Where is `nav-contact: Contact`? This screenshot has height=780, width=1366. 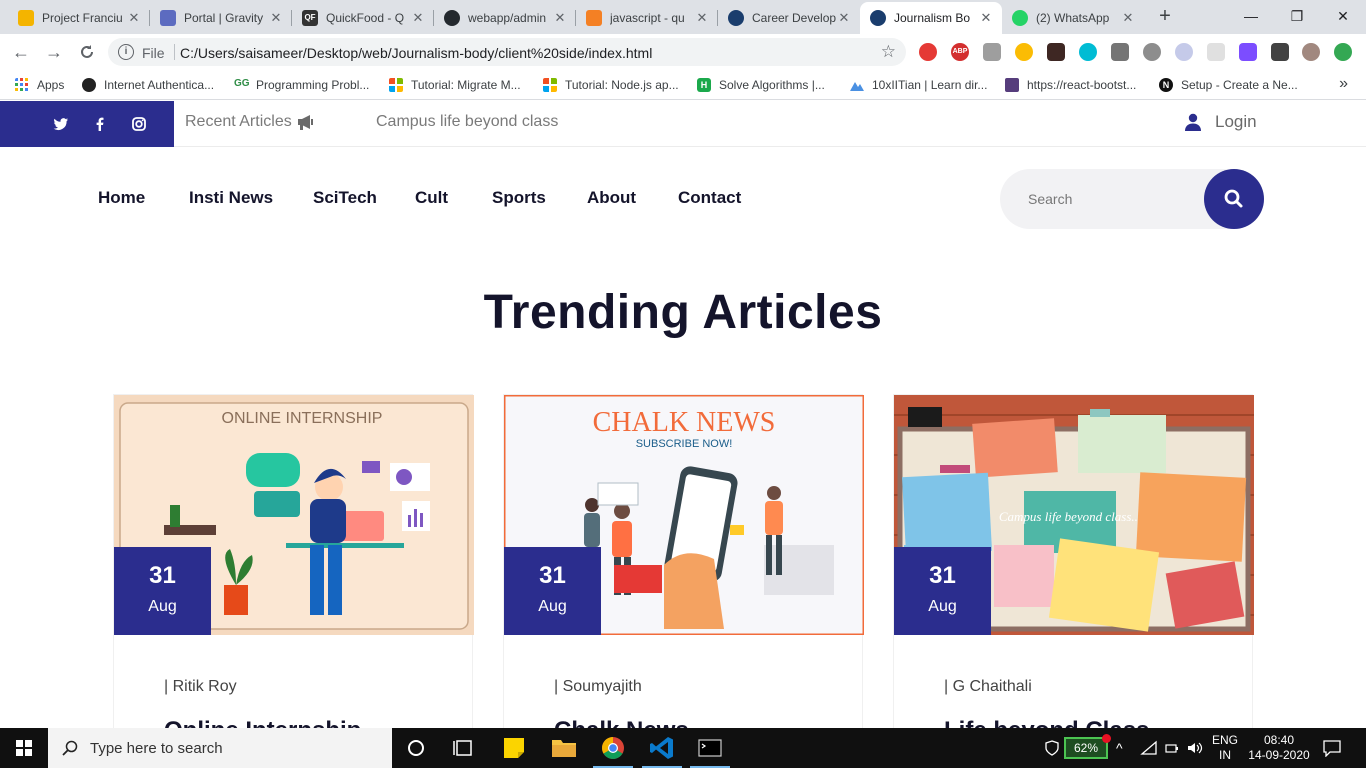 nav-contact: Contact is located at coordinates (709, 198).